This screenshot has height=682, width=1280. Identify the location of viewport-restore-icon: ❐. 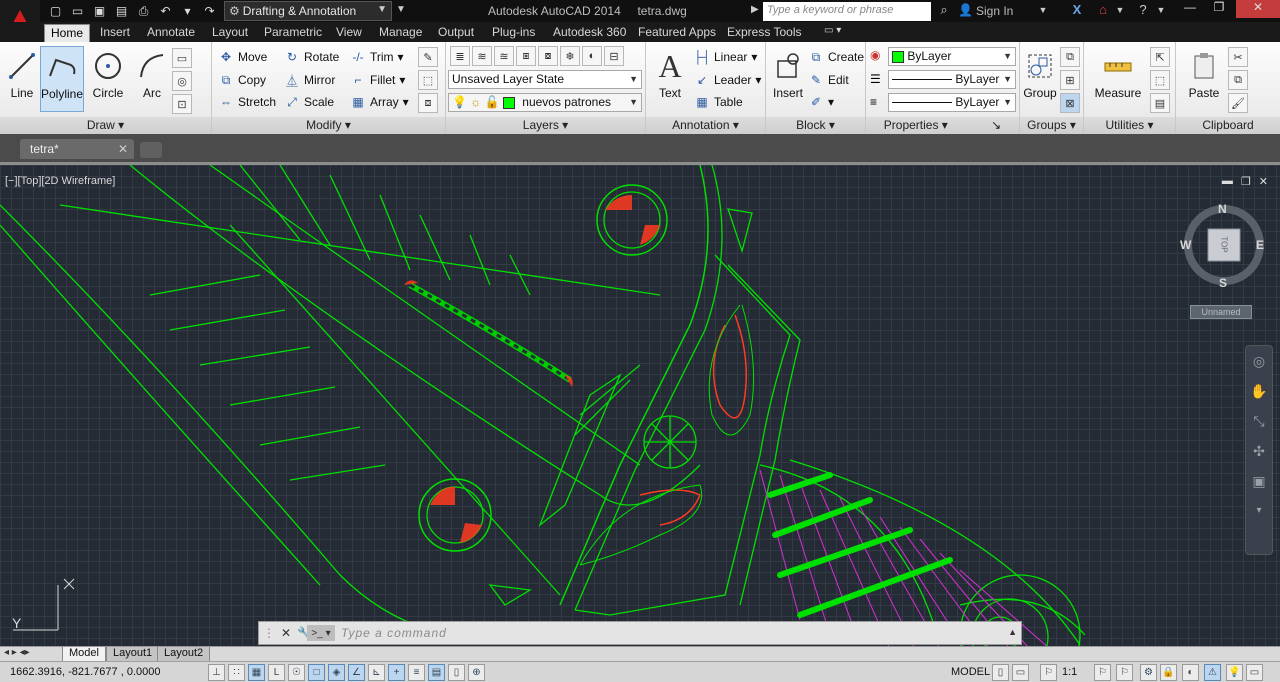
(1246, 181).